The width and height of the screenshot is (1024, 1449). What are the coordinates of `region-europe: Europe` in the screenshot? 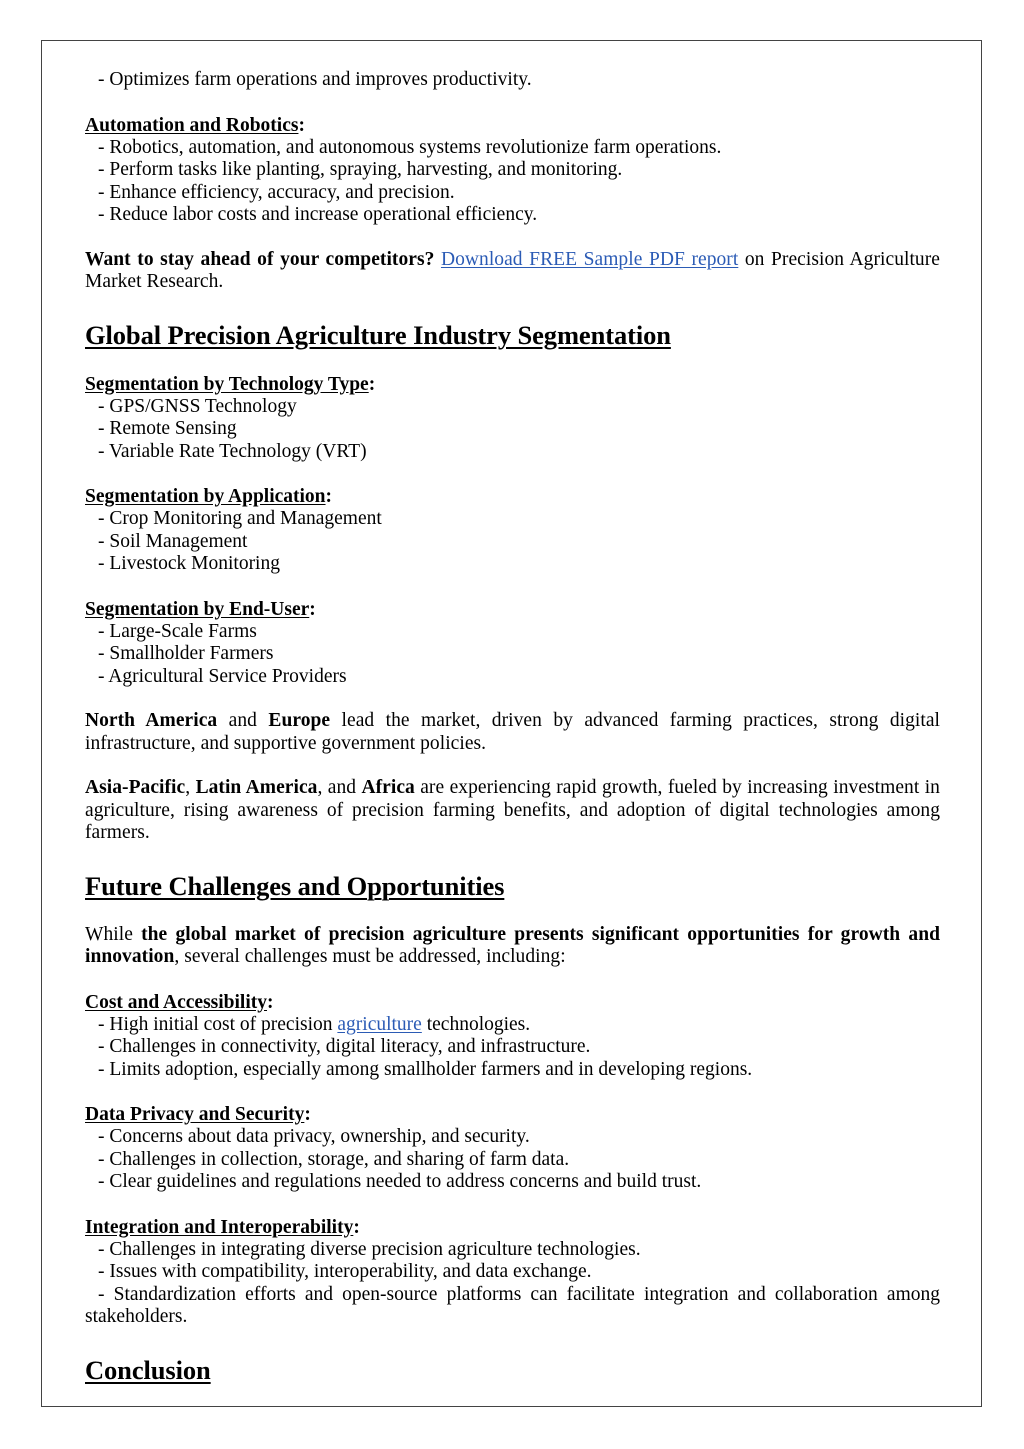 It's located at (299, 720).